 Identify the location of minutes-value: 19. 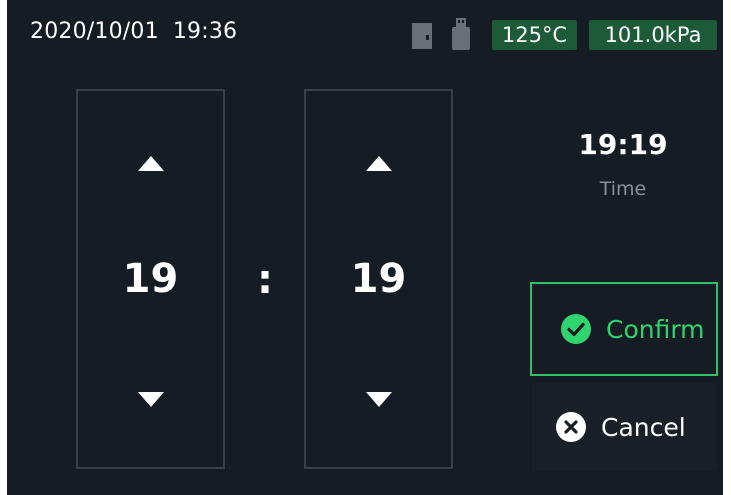
(378, 279).